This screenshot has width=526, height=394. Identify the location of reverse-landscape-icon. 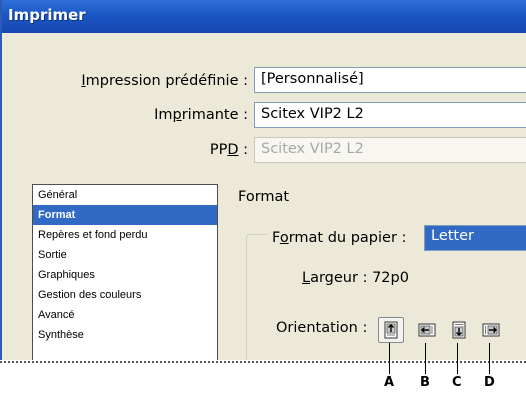
(491, 330).